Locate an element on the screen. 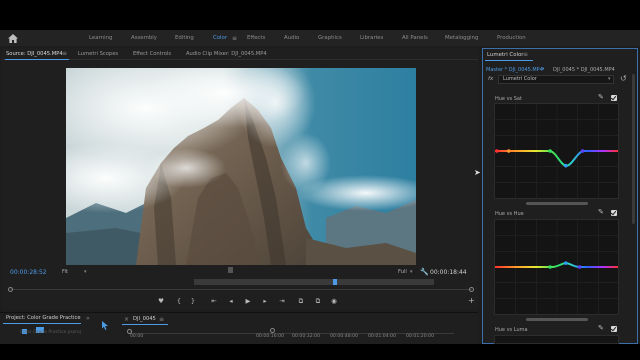 This screenshot has height=360, width=640. workspace-tab-libraries: Libraries is located at coordinates (371, 38).